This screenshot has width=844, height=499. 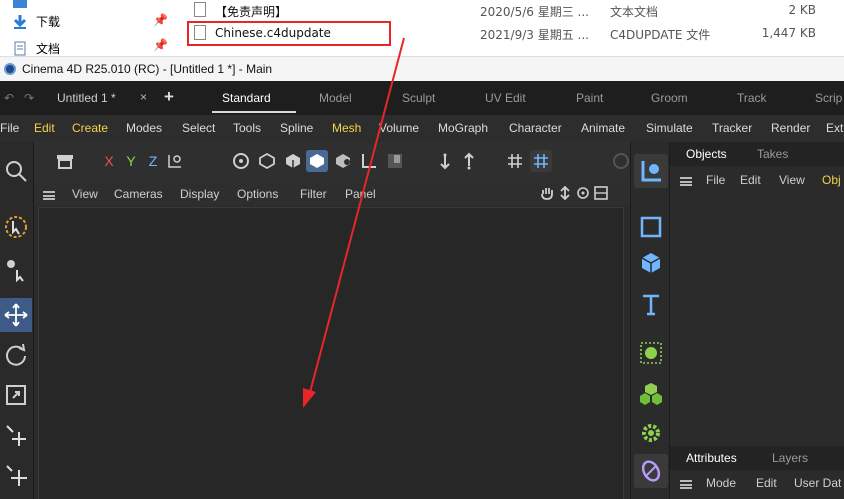 What do you see at coordinates (143, 97) in the screenshot?
I see `close-tab-icon: ×` at bounding box center [143, 97].